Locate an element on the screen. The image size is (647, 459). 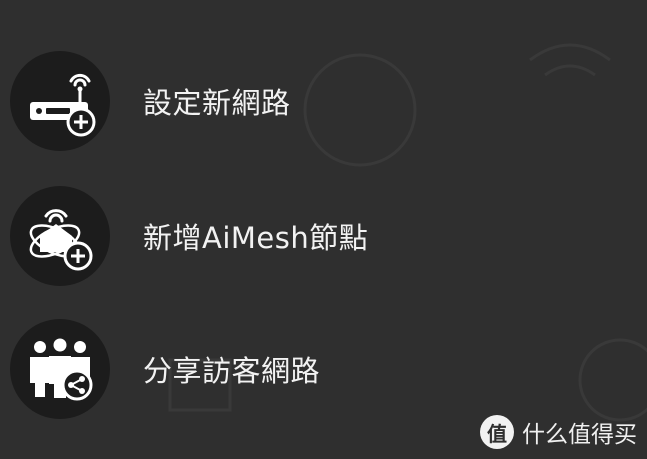
router-add-icon is located at coordinates (60, 101).